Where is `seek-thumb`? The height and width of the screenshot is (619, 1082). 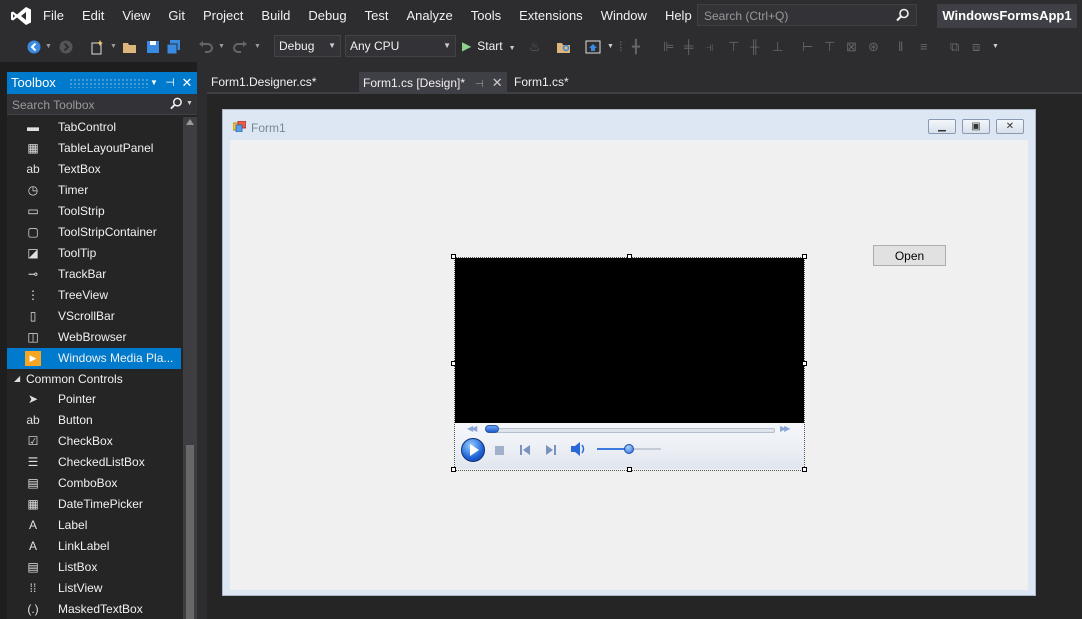
seek-thumb is located at coordinates (492, 429).